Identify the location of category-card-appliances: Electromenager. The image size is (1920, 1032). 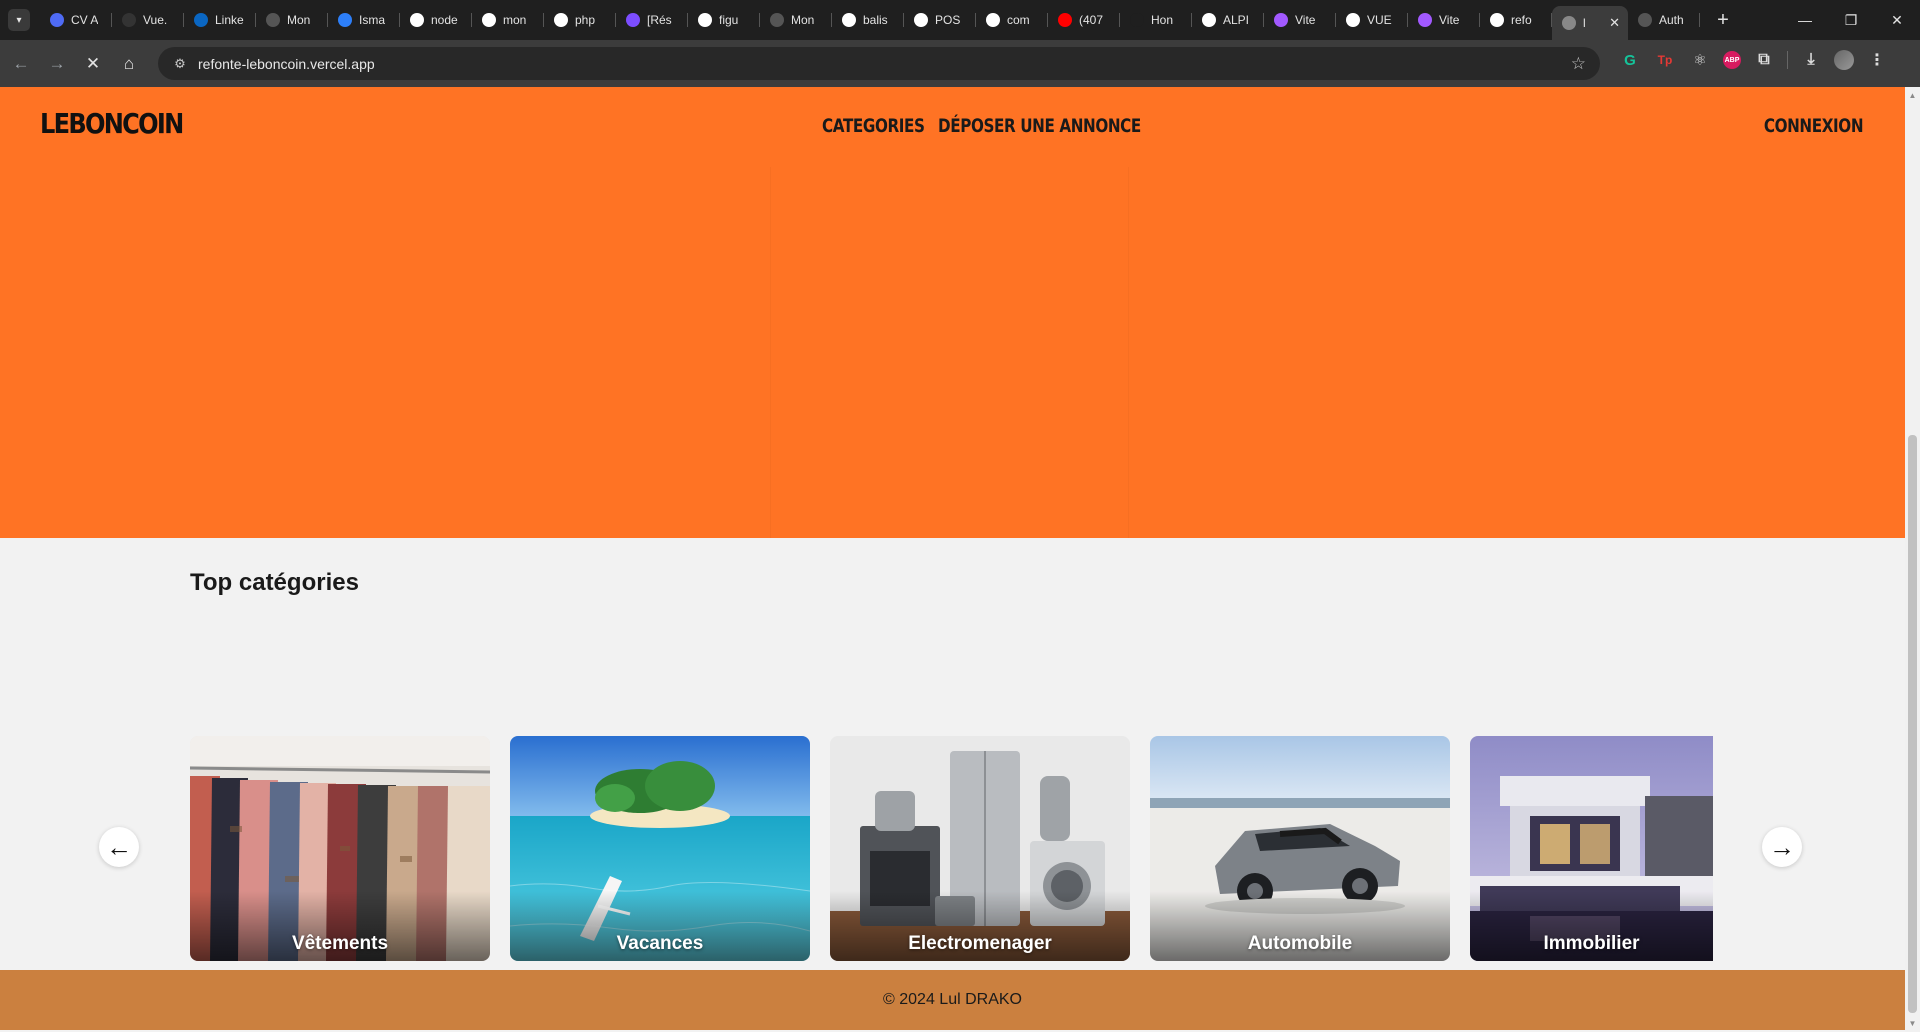
(980, 848).